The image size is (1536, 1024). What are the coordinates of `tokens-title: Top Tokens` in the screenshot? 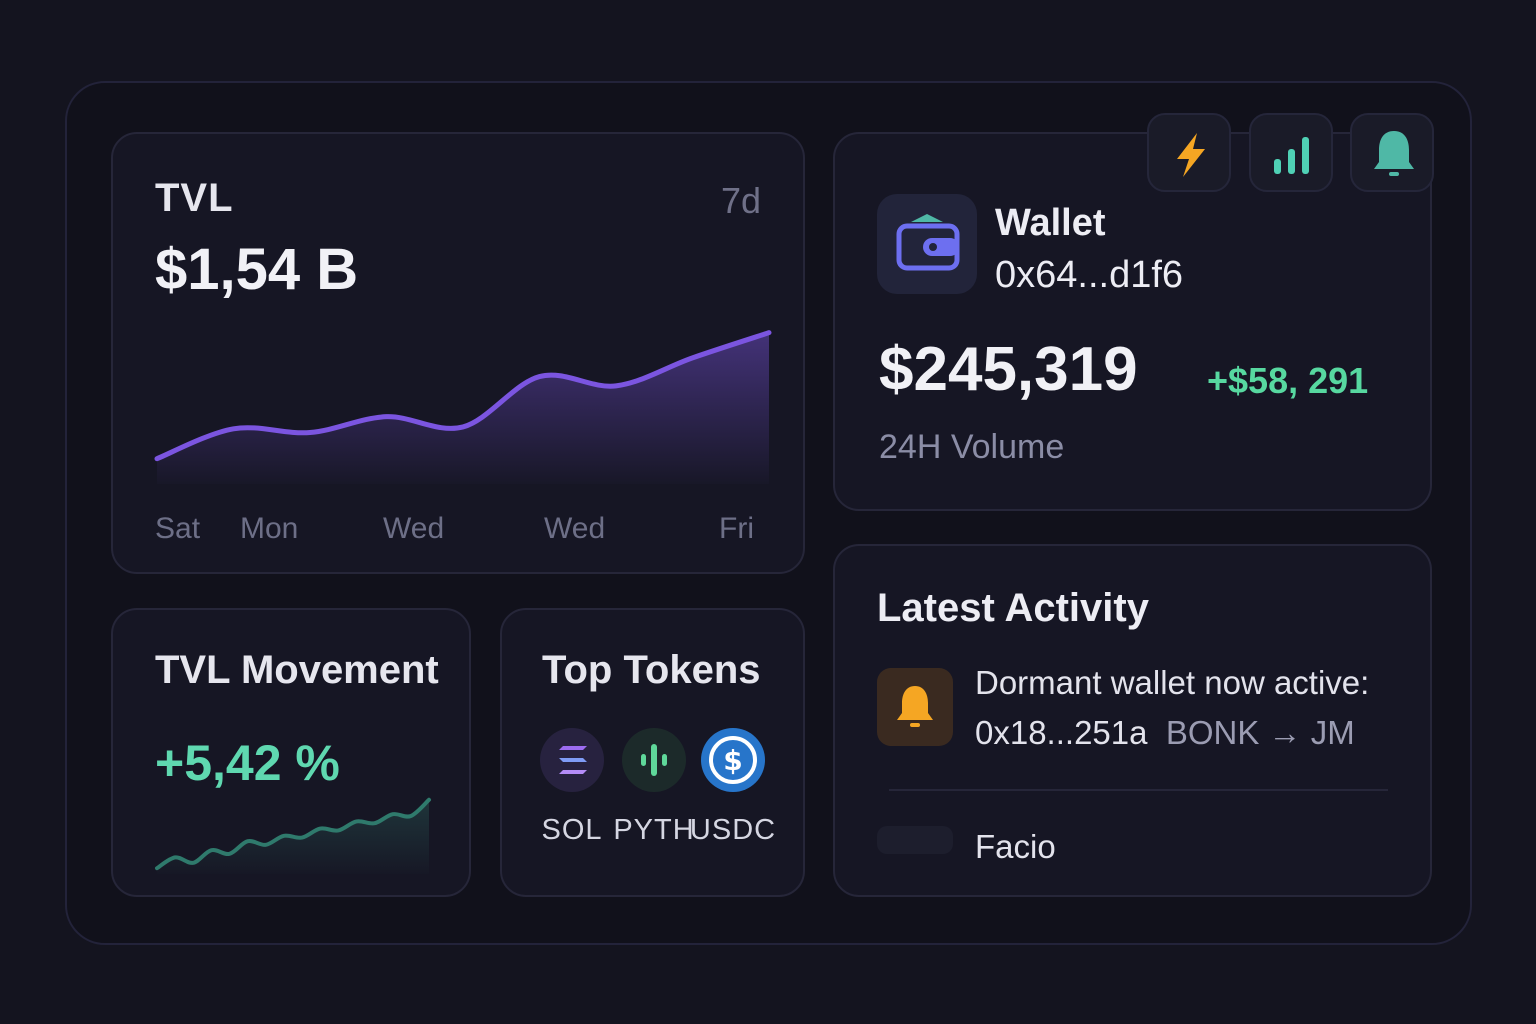 It's located at (651, 670).